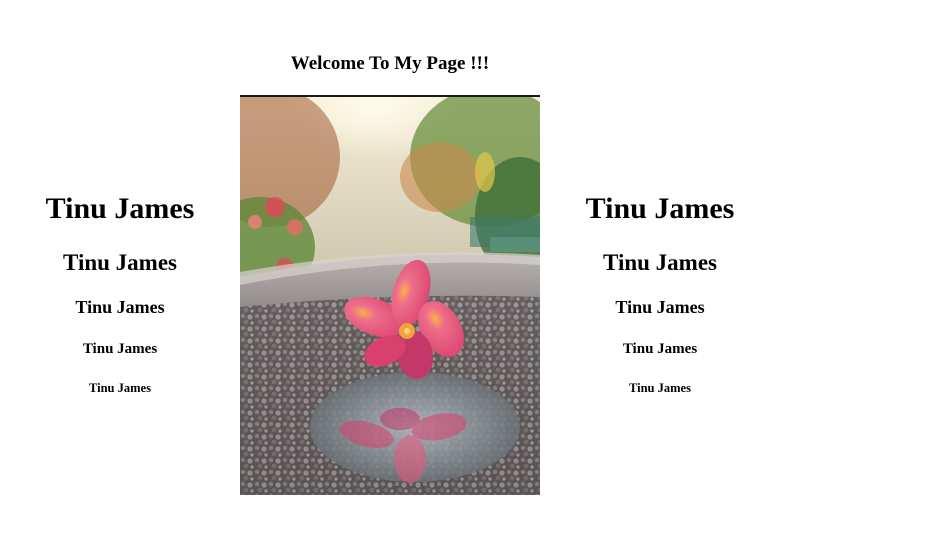 This screenshot has height=546, width=929. What do you see at coordinates (660, 262) in the screenshot?
I see `right-heading-2: Tinu James` at bounding box center [660, 262].